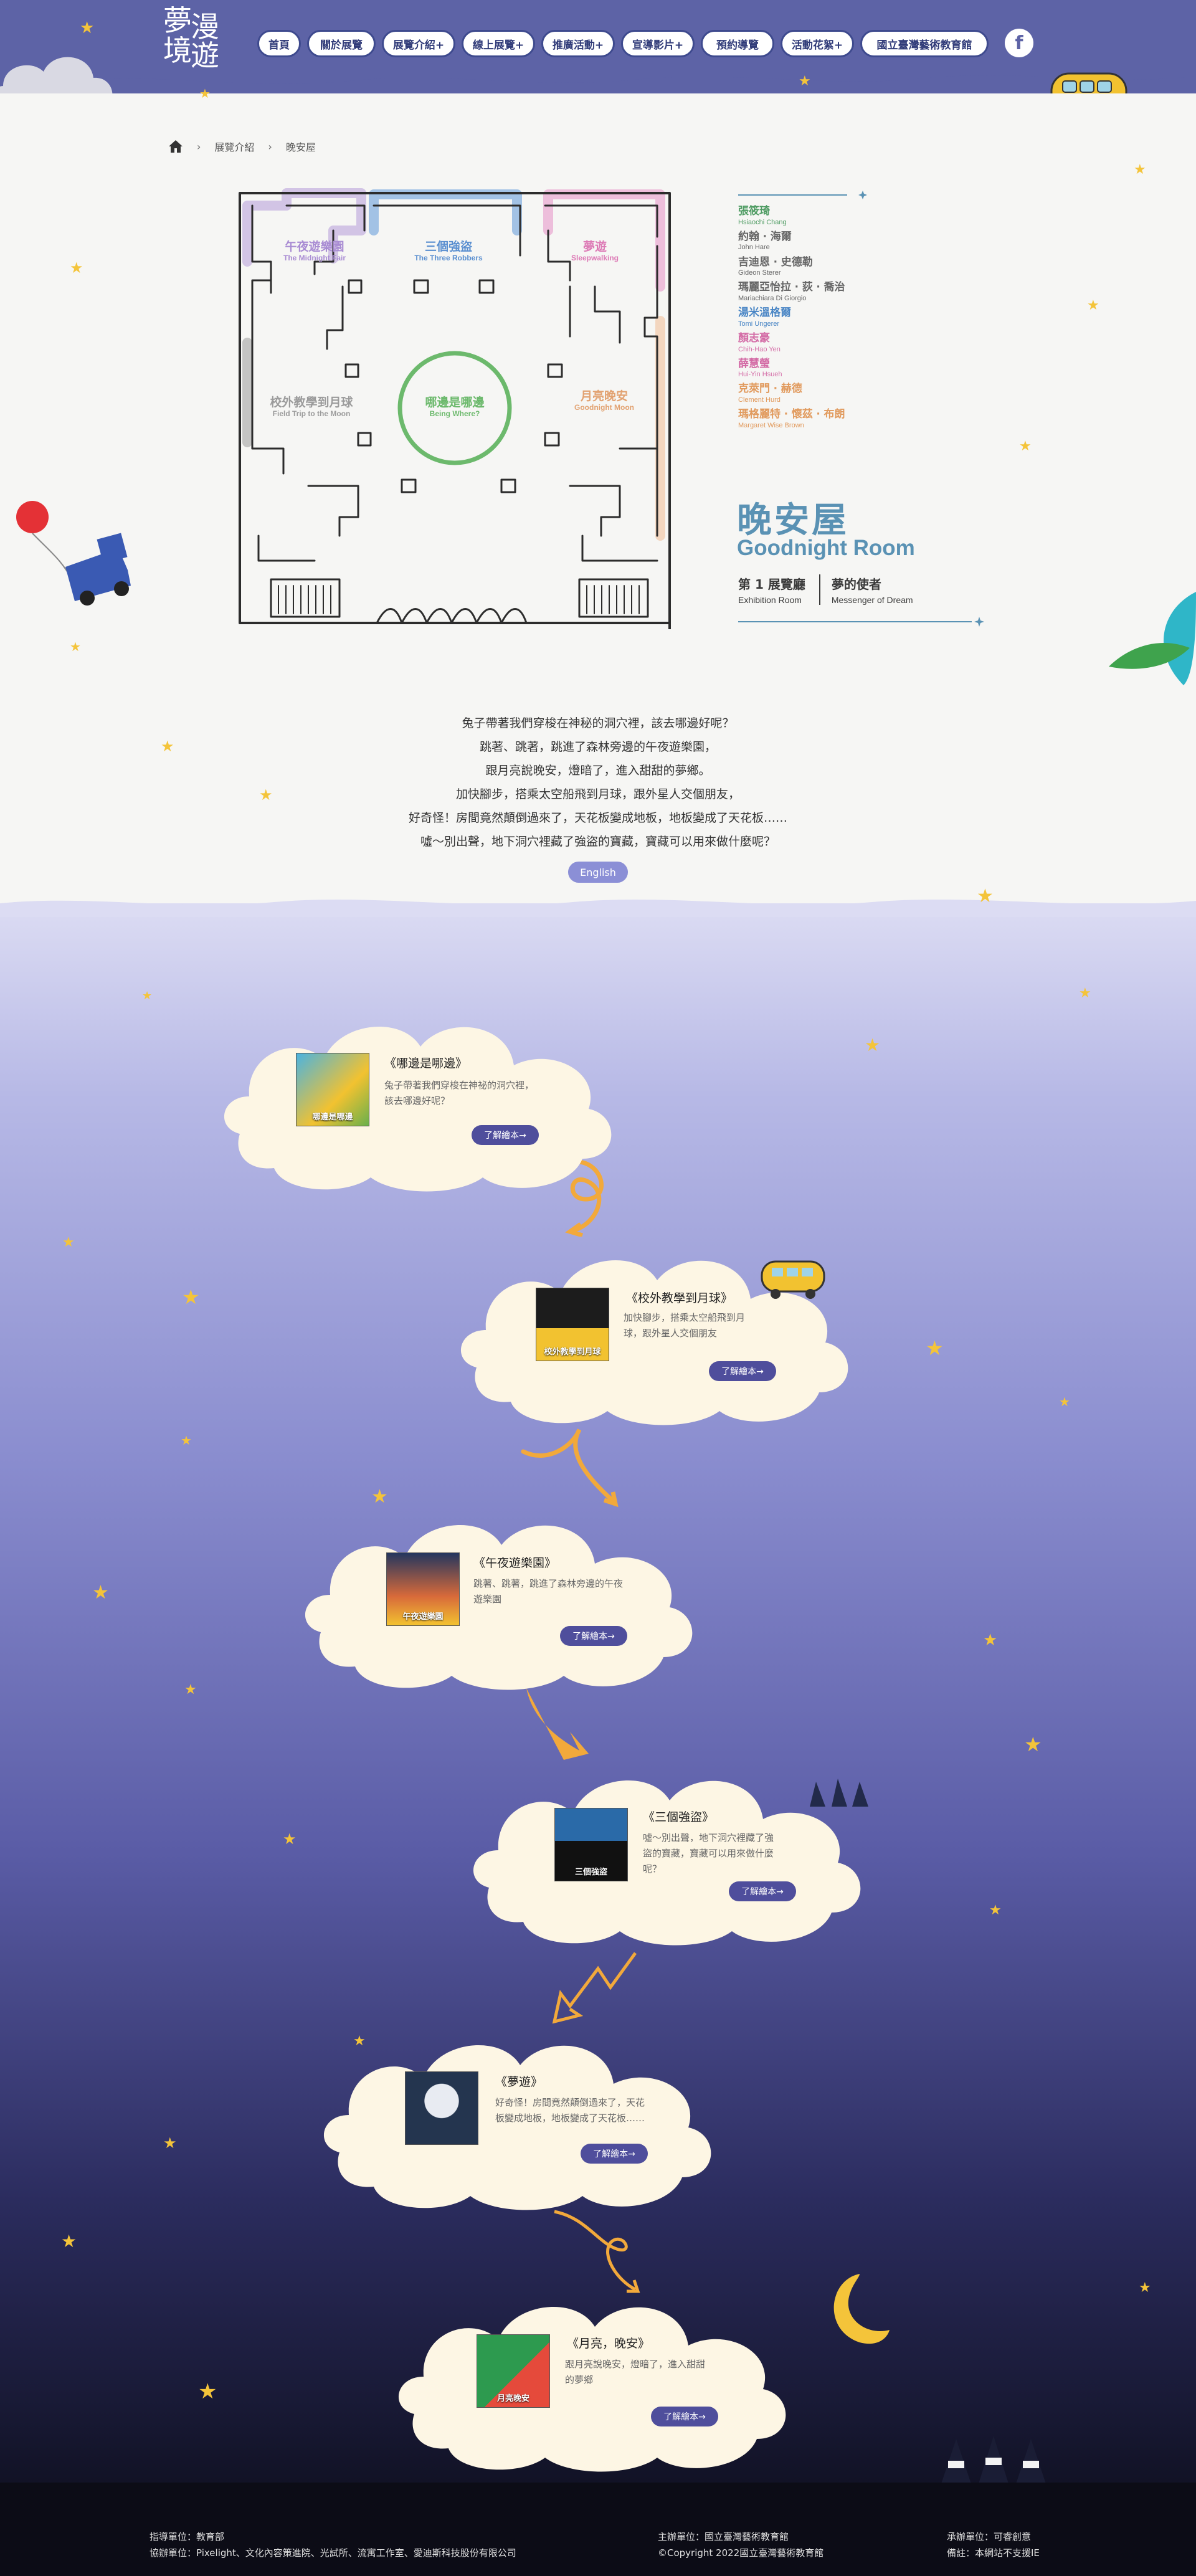 The width and height of the screenshot is (1196, 2576). I want to click on artist-name: 克萊門 ‧ 赫德, so click(770, 389).